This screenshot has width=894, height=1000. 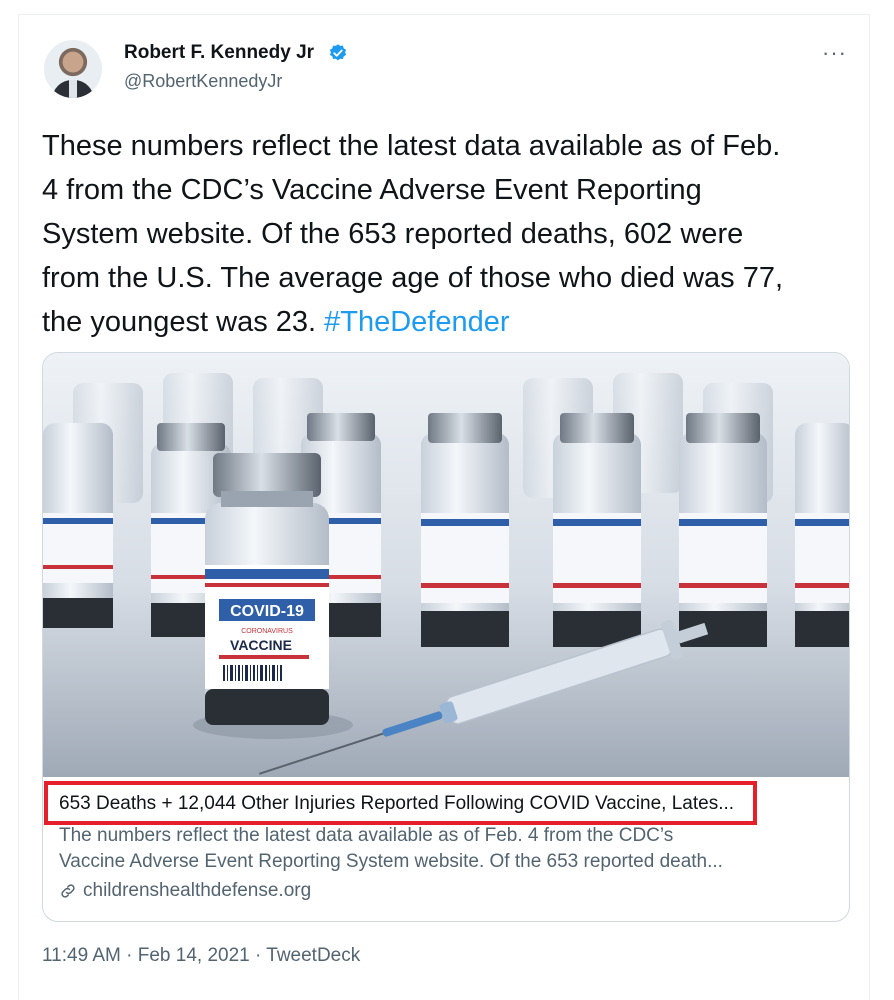 What do you see at coordinates (219, 53) in the screenshot?
I see `author-name: Robert F. Kennedy Jr` at bounding box center [219, 53].